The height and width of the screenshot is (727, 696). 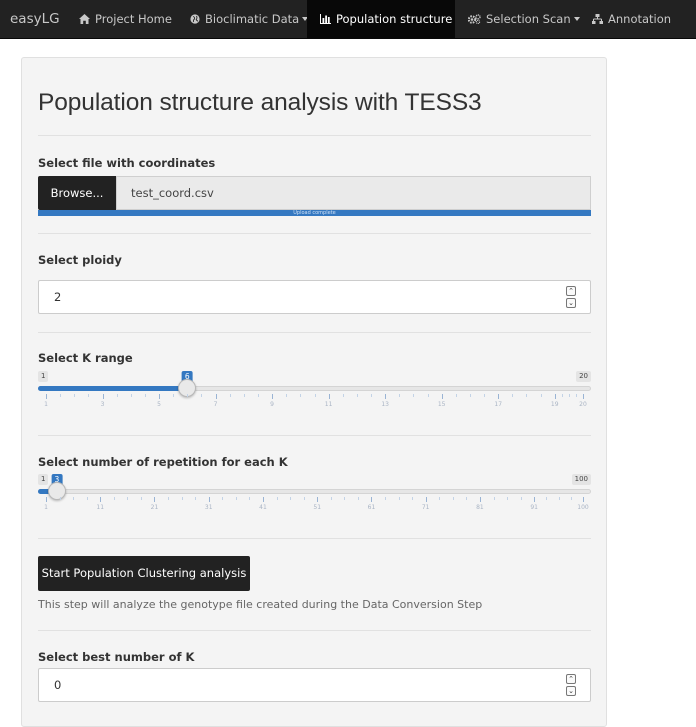 What do you see at coordinates (58, 297) in the screenshot?
I see `ploidy-value: 2` at bounding box center [58, 297].